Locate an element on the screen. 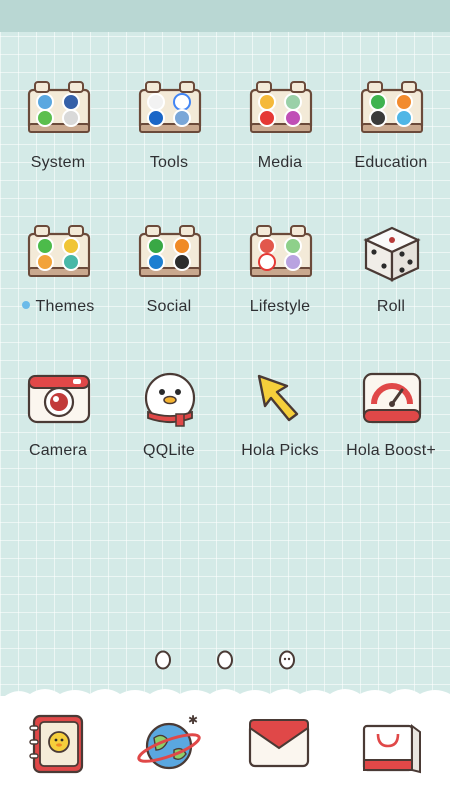 This screenshot has height=800, width=450. cursor-arrow-icon is located at coordinates (278, 398).